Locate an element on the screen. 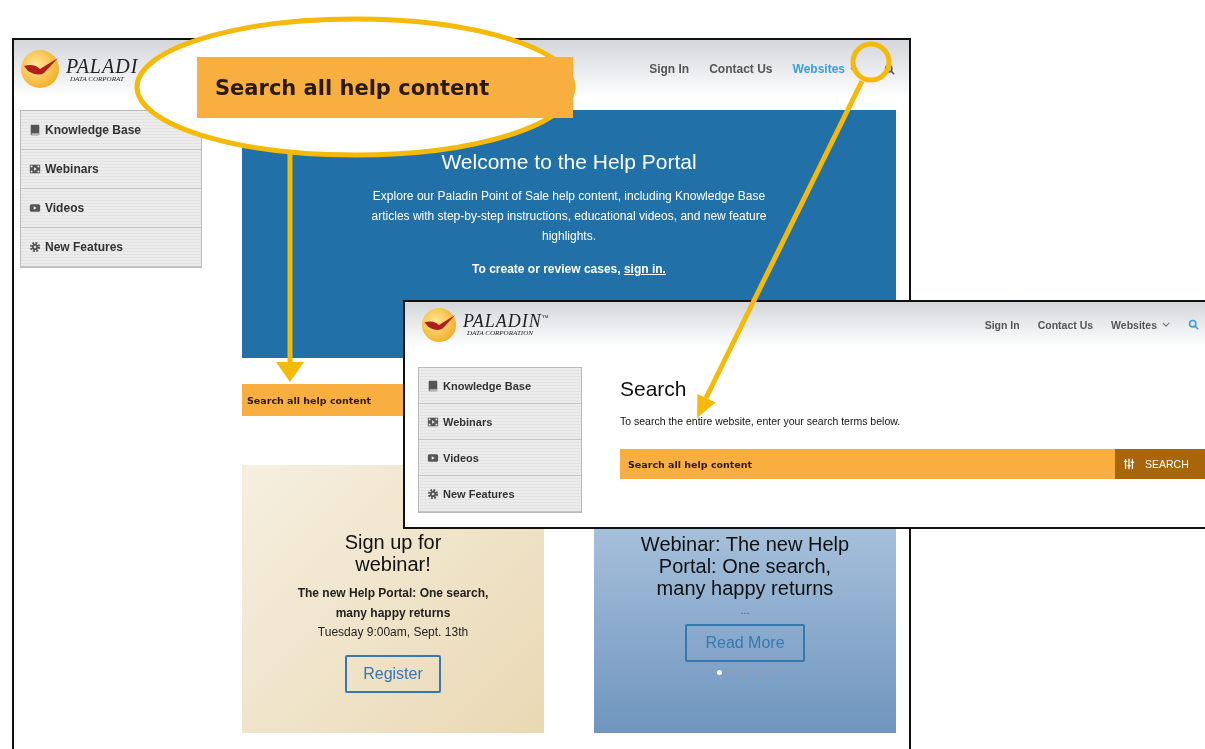 The width and height of the screenshot is (1205, 749). card-subtitle: The new Help Portal: One search, is located at coordinates (393, 593).